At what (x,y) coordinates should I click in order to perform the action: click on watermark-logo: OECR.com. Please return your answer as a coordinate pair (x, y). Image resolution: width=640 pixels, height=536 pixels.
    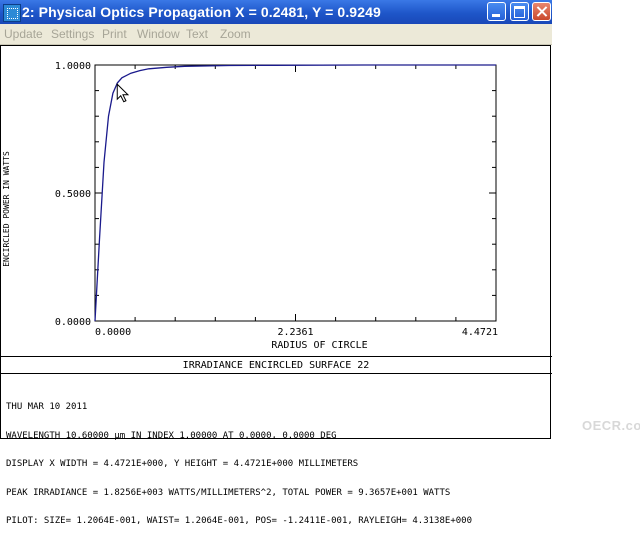
    Looking at the image, I should click on (611, 425).